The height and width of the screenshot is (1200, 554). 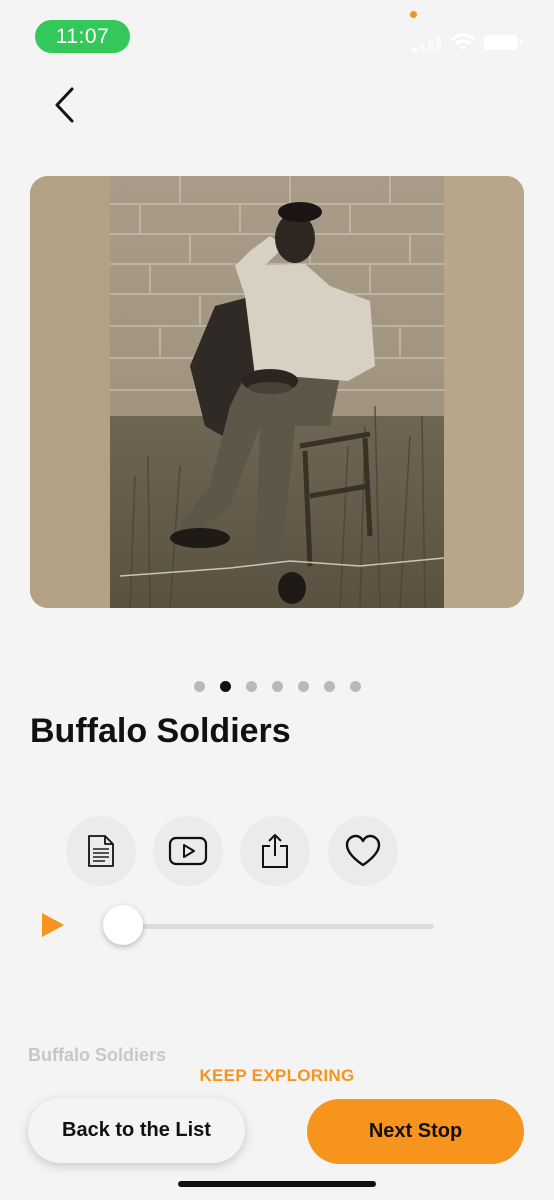 What do you see at coordinates (97, 1053) in the screenshot?
I see `faded-caption: Buffalo Soldiers` at bounding box center [97, 1053].